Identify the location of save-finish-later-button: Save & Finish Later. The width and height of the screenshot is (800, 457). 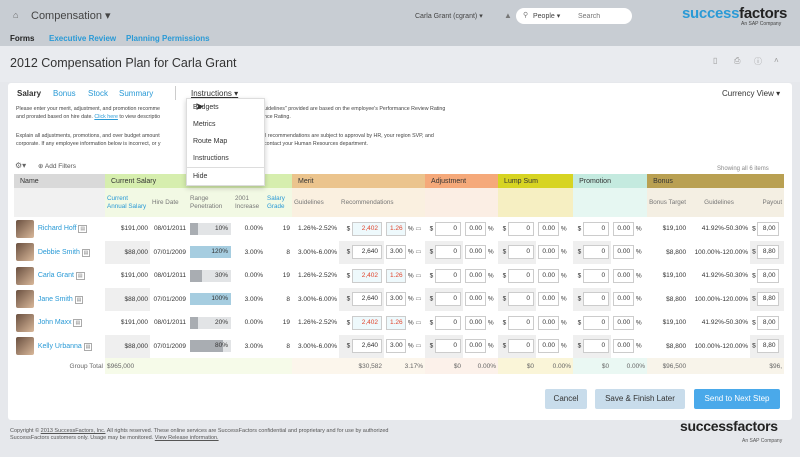
(640, 399).